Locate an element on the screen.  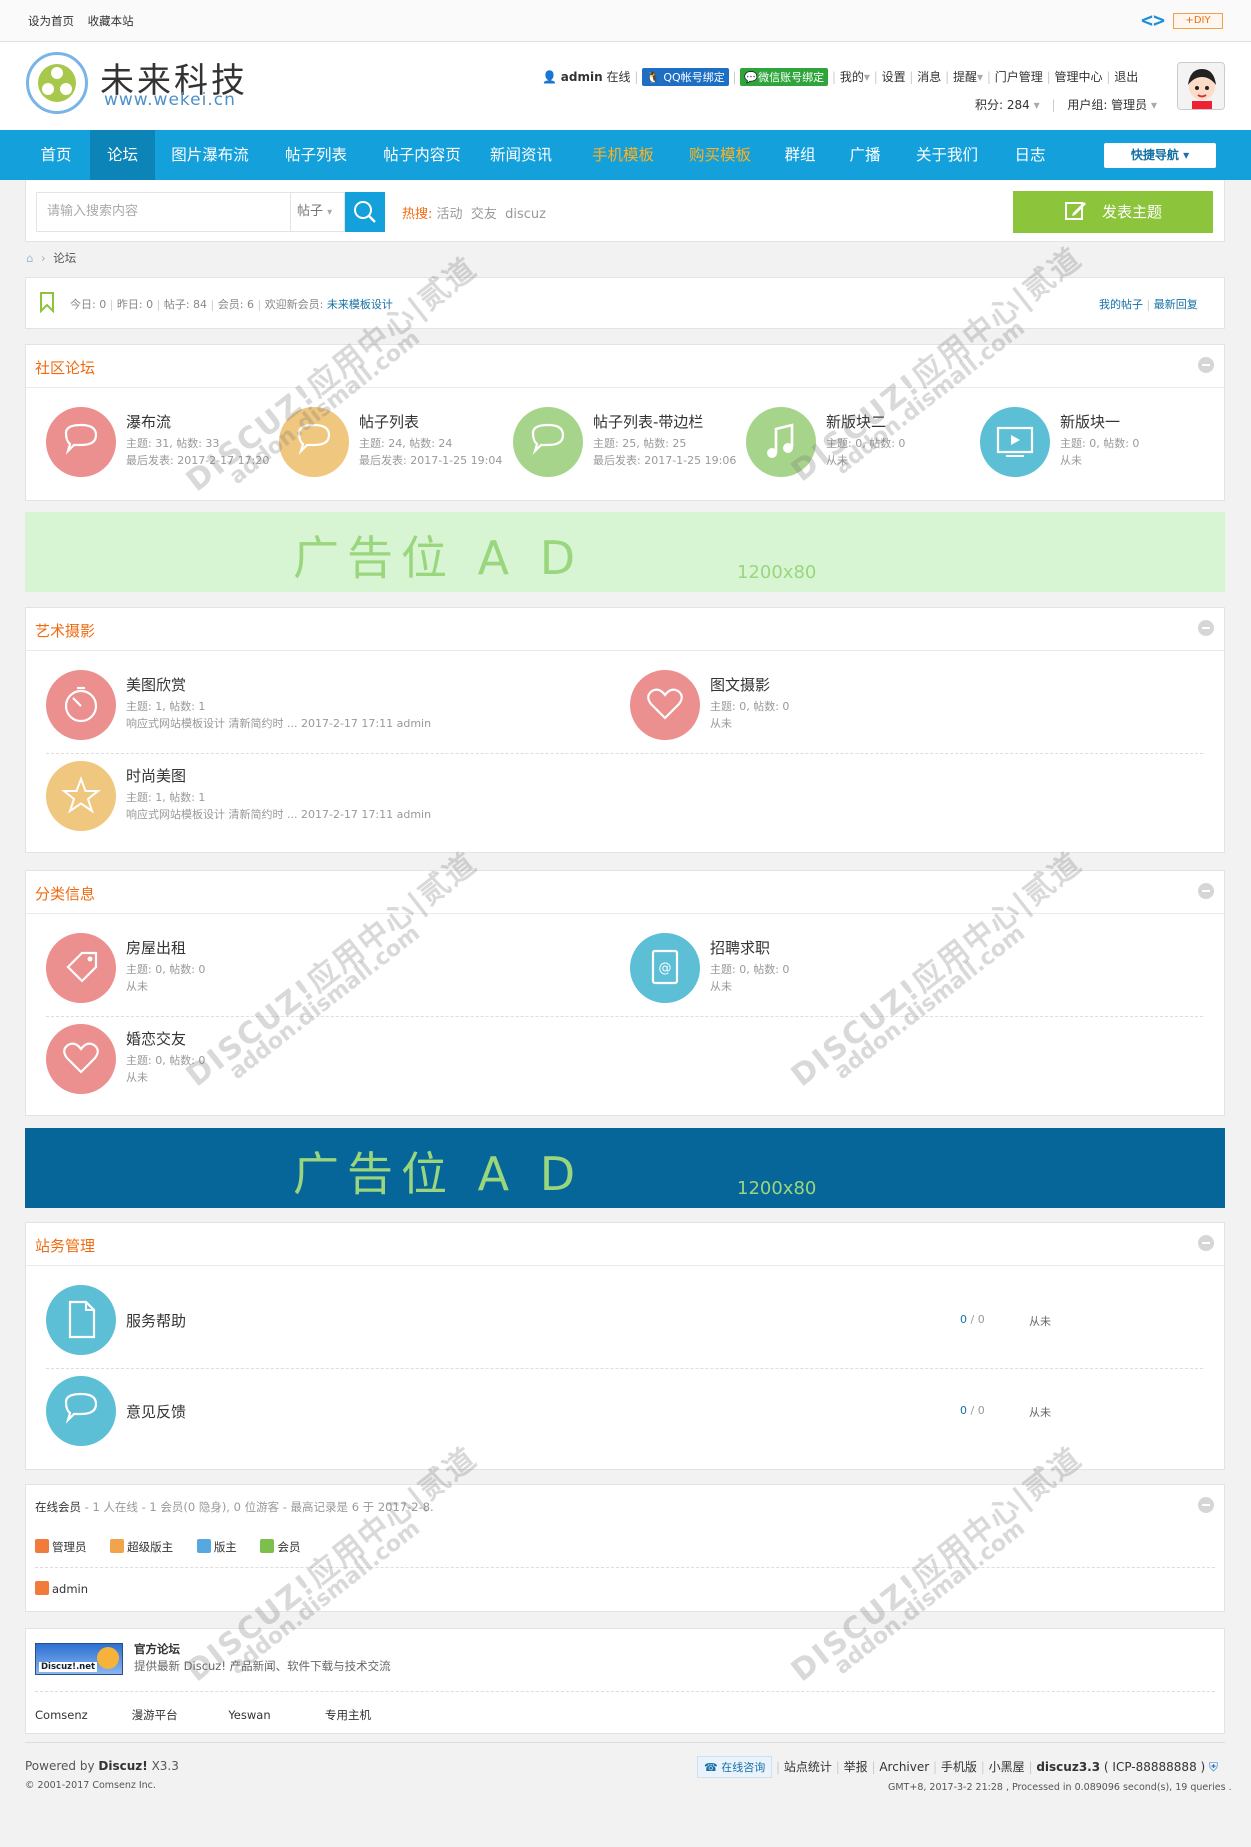
text-link: Yeswan is located at coordinates (274, 1715).